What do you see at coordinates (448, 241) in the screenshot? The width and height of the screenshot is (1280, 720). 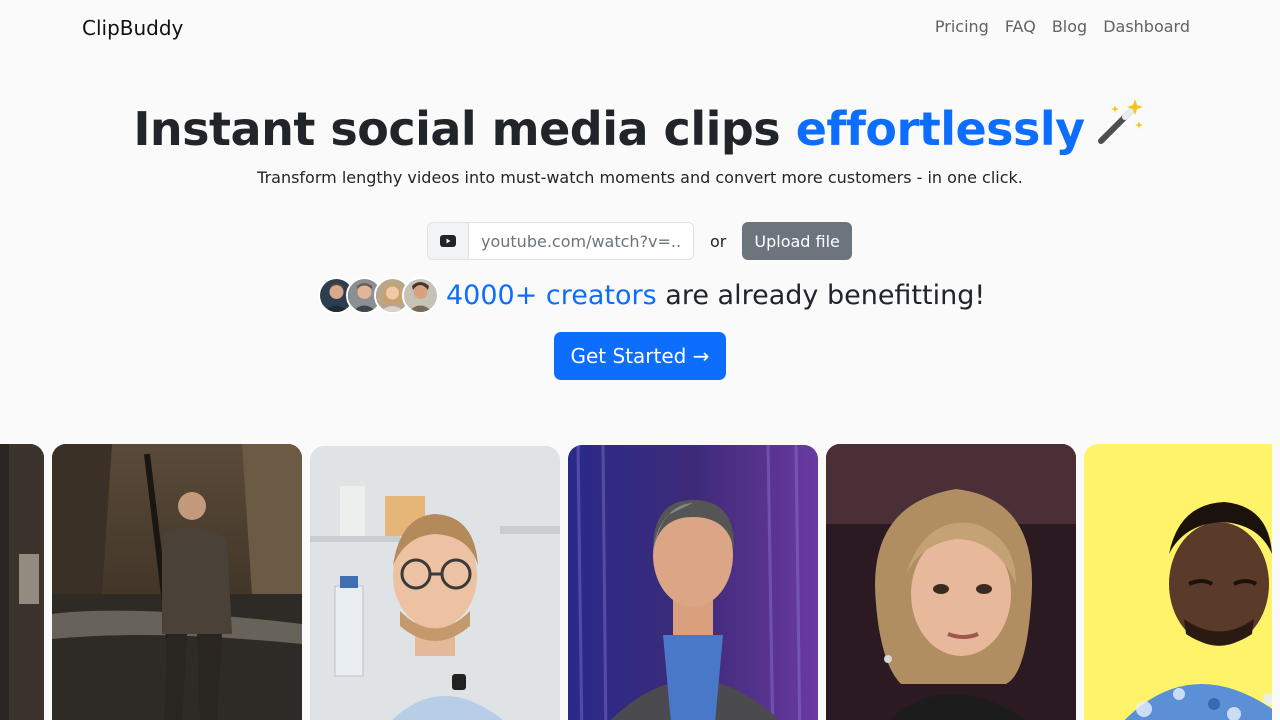 I see `youtube-icon` at bounding box center [448, 241].